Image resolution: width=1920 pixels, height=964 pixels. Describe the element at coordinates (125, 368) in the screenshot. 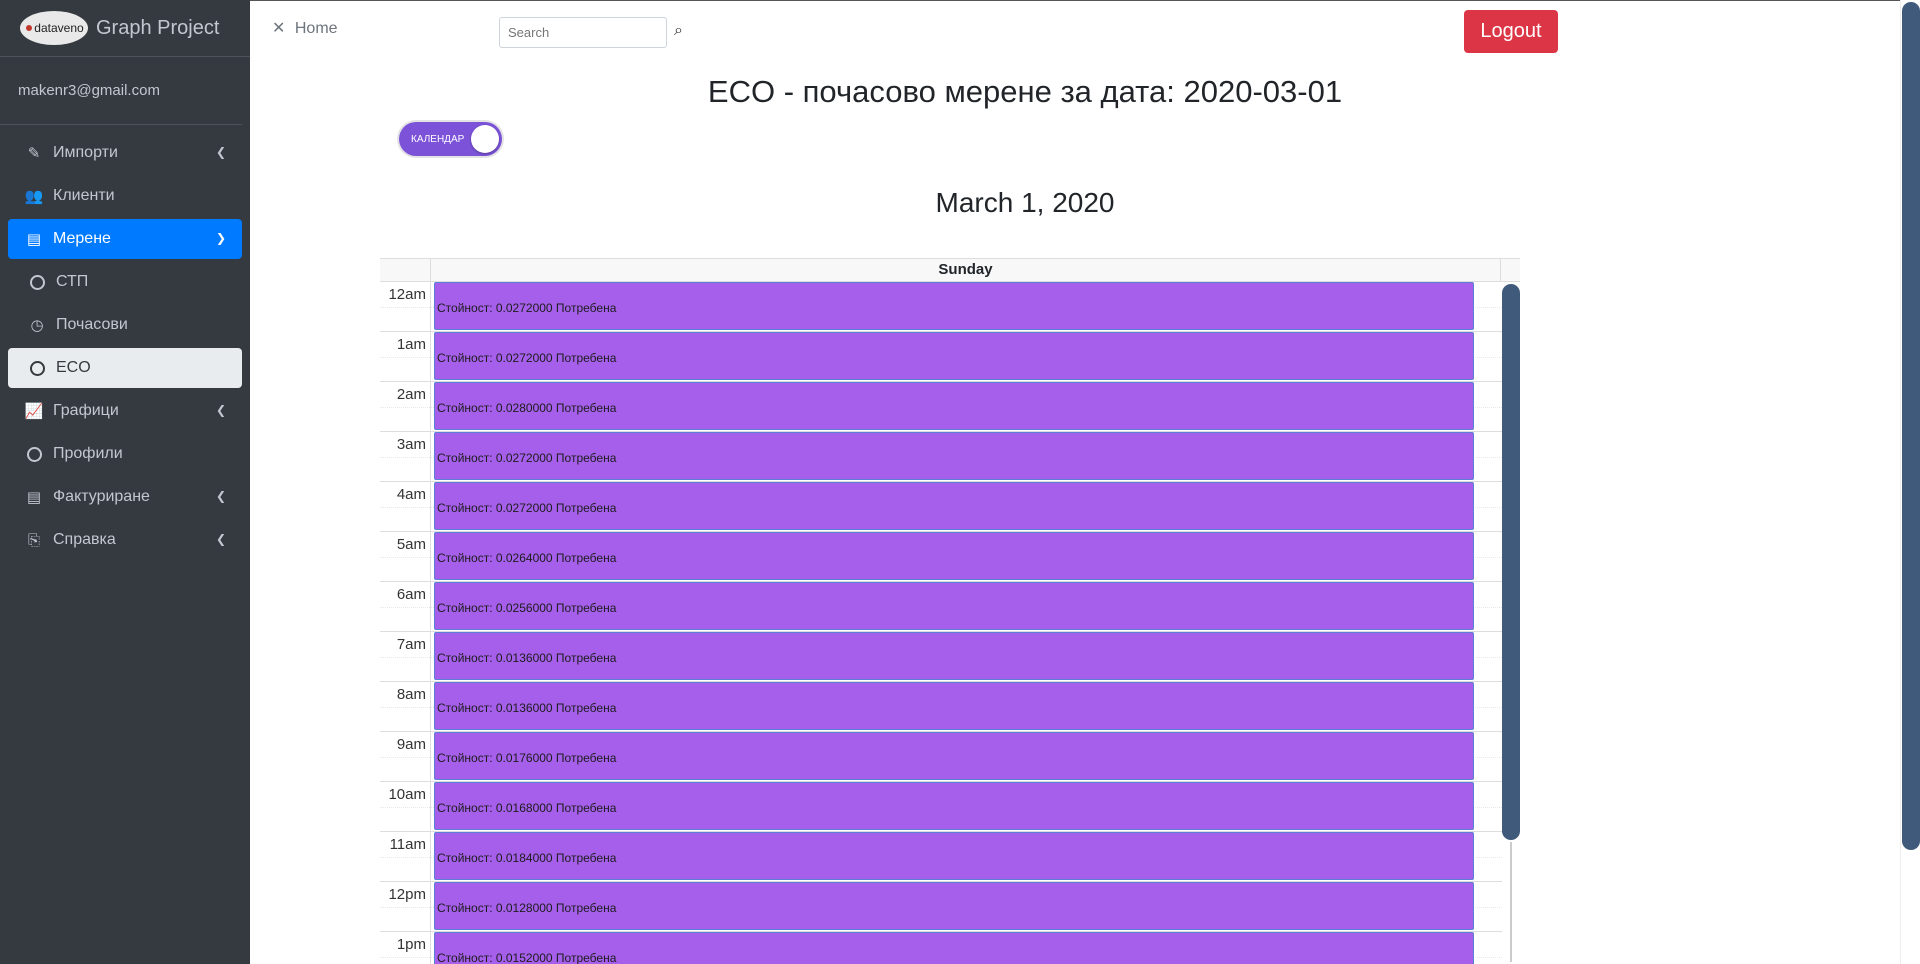

I see `sidebar-item-eco: ECO` at that location.